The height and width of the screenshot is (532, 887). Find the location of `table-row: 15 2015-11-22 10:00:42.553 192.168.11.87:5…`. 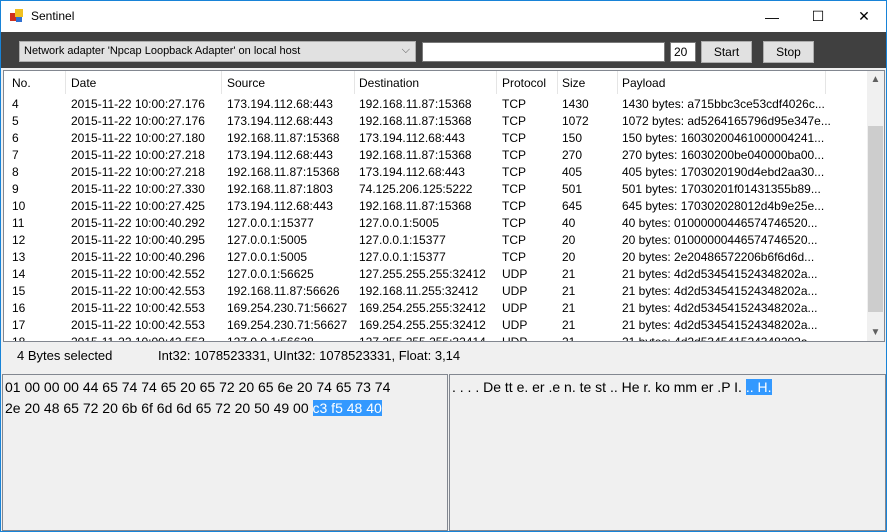

table-row: 15 2015-11-22 10:00:42.553 192.168.11.87:5… is located at coordinates (436, 290).